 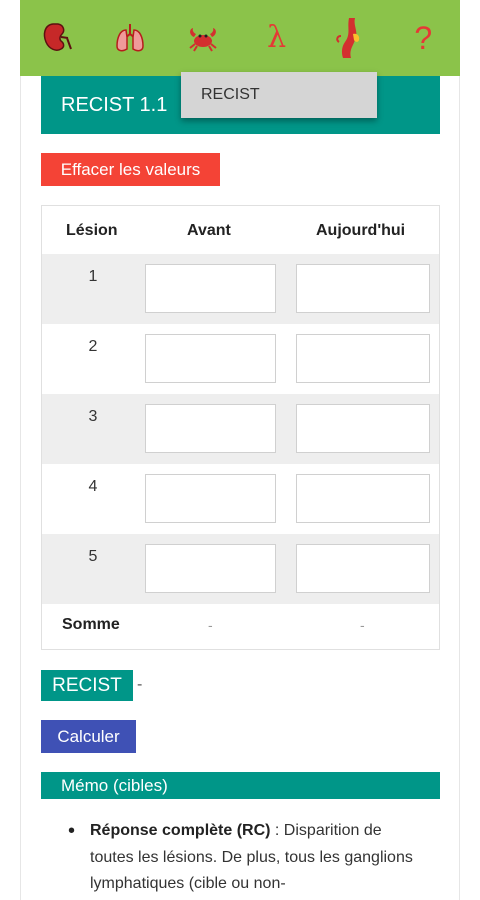 What do you see at coordinates (93, 486) in the screenshot?
I see `lesion-number: 4` at bounding box center [93, 486].